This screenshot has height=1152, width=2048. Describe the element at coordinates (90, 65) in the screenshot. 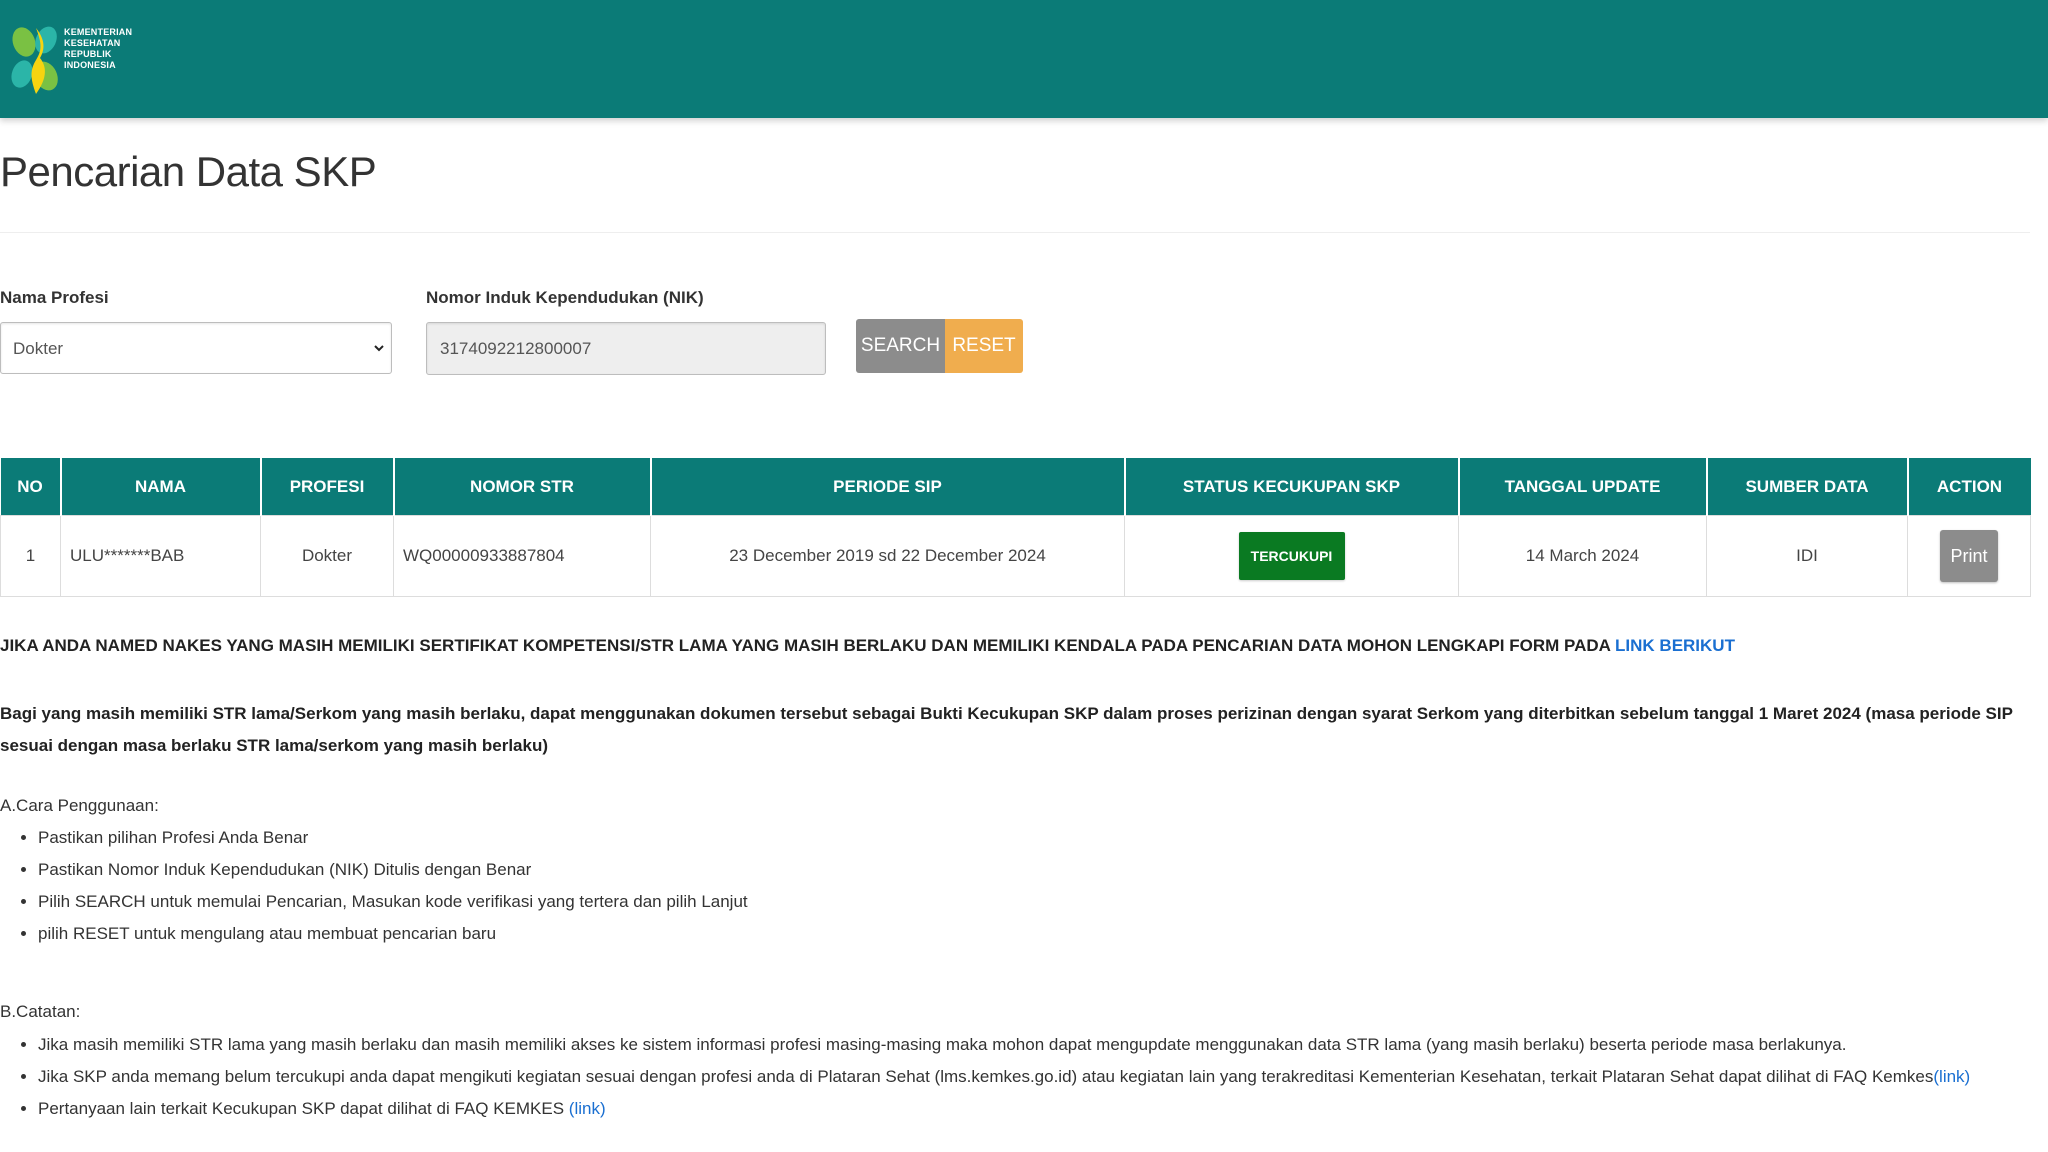

I see `logo-line: INDONESIA` at that location.